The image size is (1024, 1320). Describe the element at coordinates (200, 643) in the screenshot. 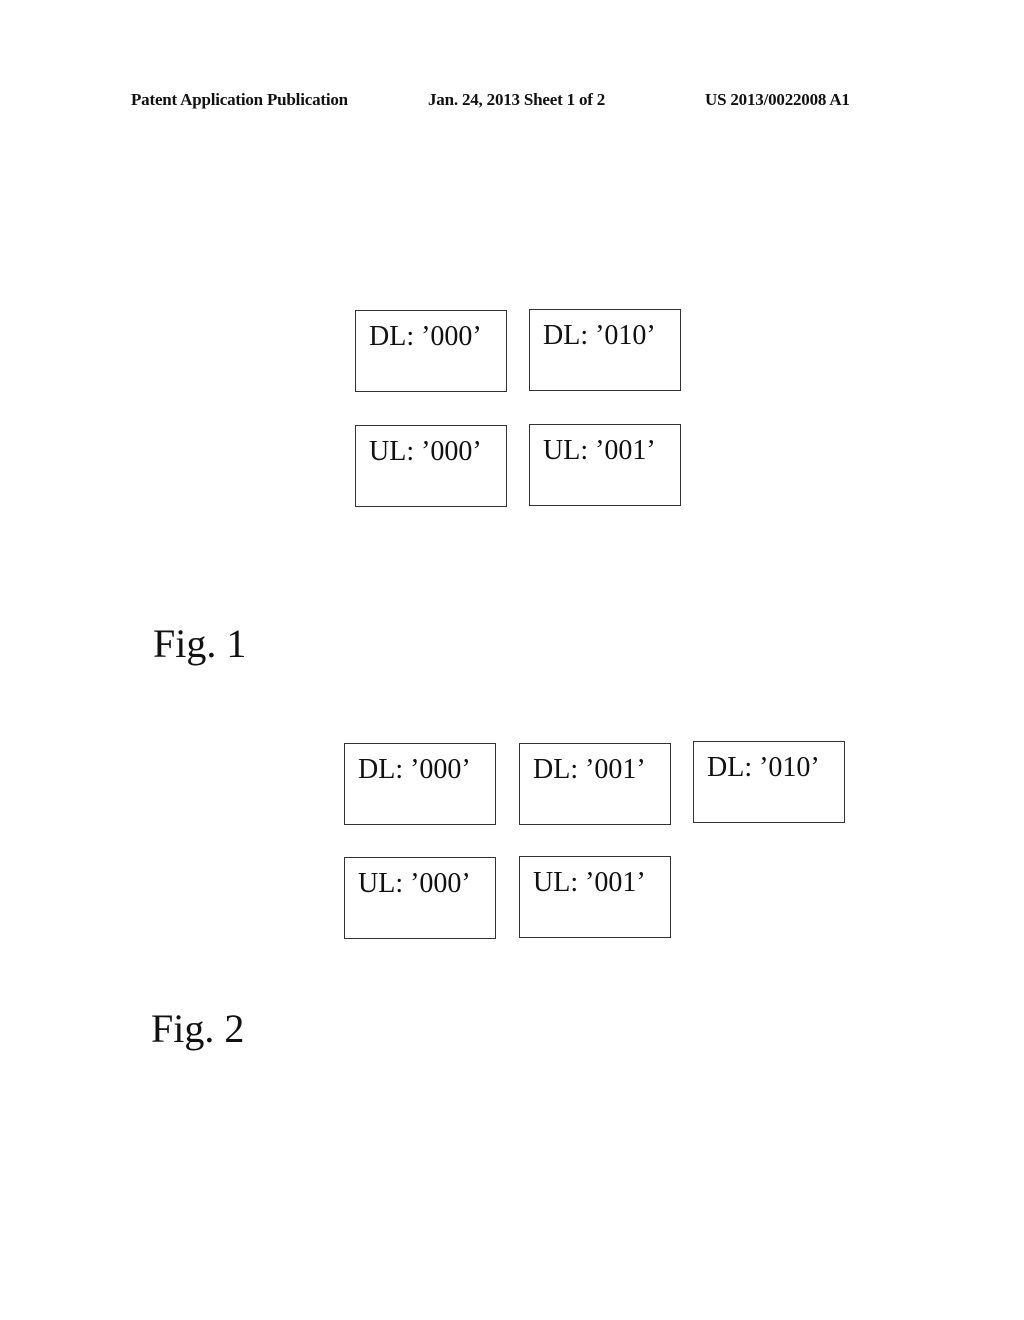

I see `fig1-label: Fig. 1` at that location.